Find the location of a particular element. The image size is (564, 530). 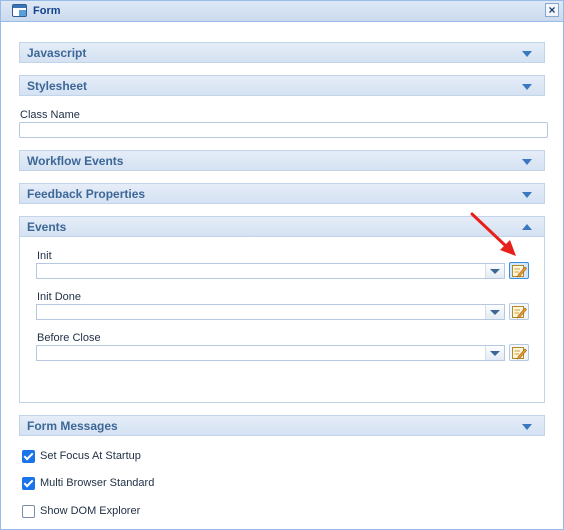

before-close-edit-button is located at coordinates (519, 352).